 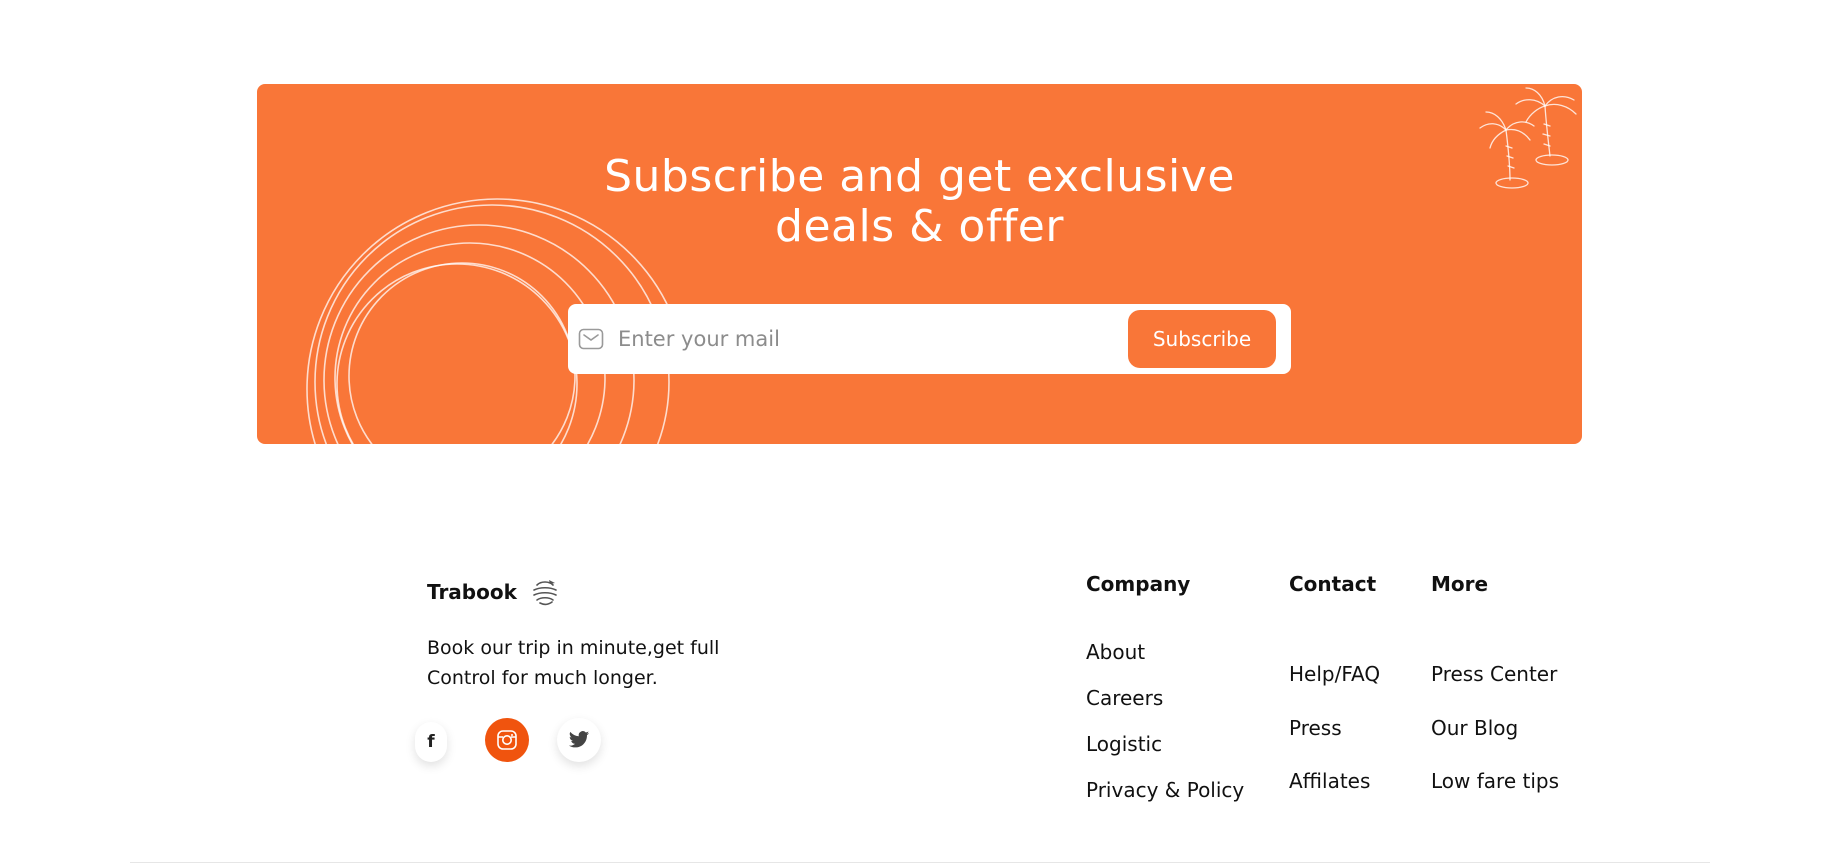 I want to click on footer-link-press-center: Press Center, so click(x=1494, y=674).